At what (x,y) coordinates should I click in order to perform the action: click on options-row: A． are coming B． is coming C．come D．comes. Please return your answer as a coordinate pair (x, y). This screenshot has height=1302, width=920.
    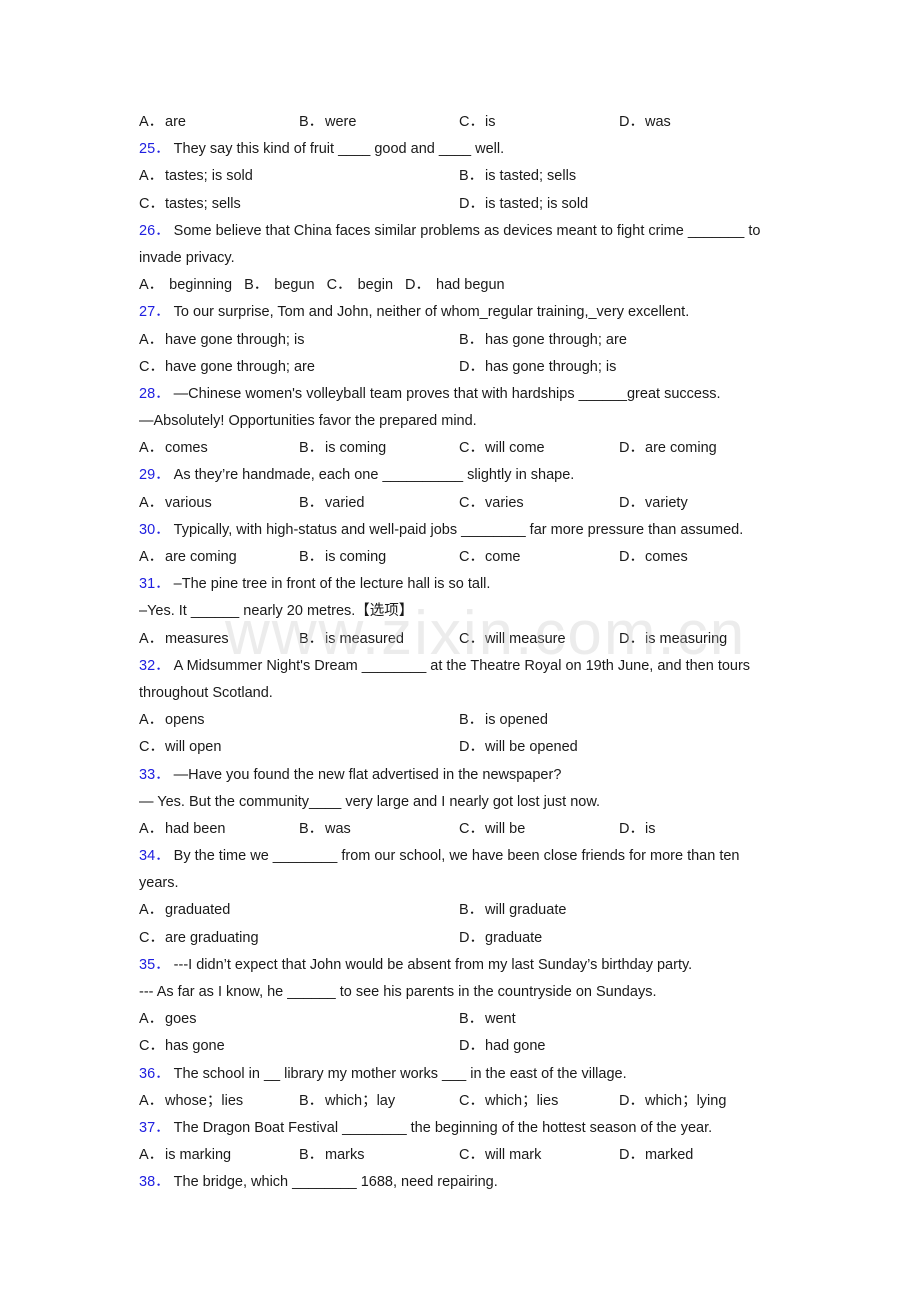
    Looking at the image, I should click on (459, 557).